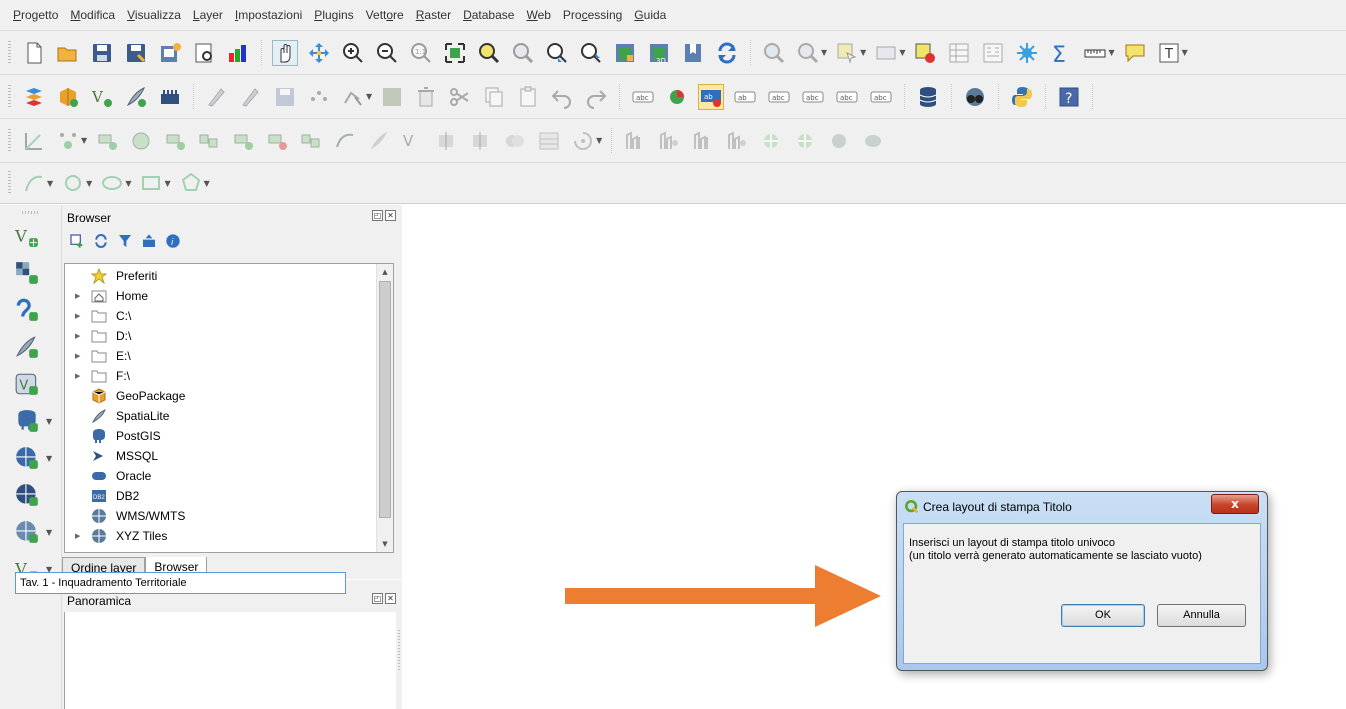 The height and width of the screenshot is (709, 1346). I want to click on rotate-label-icon: abc, so click(847, 97).